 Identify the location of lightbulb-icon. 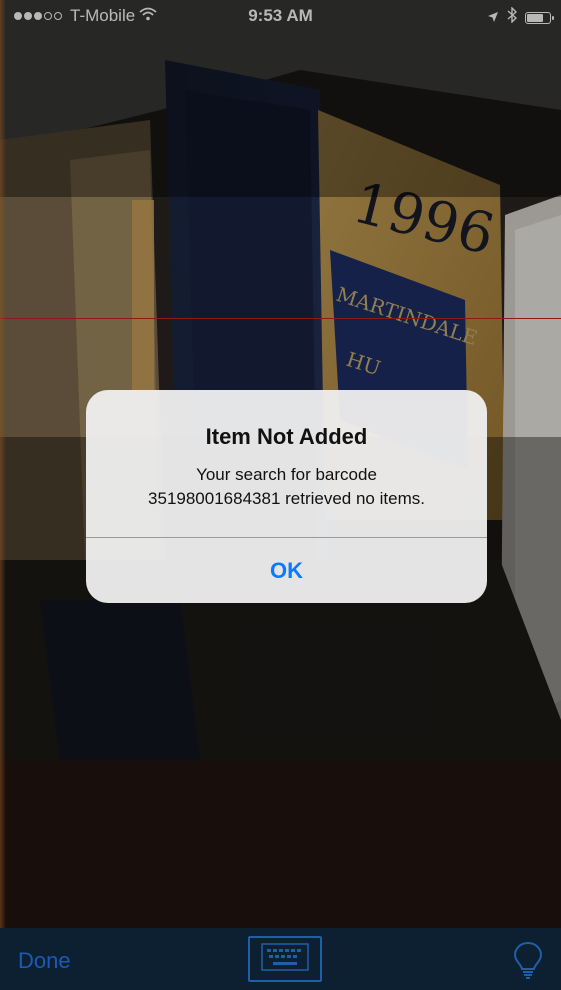
(528, 962).